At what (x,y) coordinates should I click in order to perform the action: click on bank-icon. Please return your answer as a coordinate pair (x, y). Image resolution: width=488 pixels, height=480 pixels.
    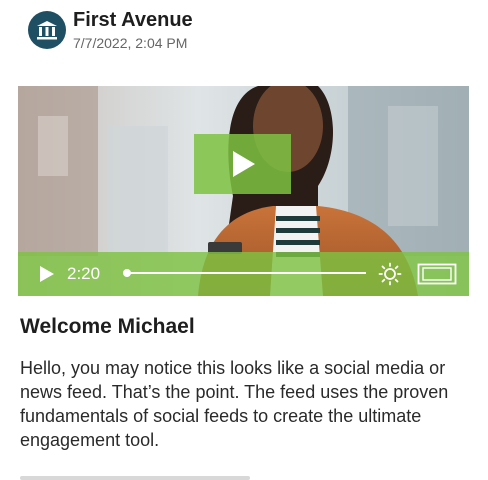
    Looking at the image, I should click on (47, 30).